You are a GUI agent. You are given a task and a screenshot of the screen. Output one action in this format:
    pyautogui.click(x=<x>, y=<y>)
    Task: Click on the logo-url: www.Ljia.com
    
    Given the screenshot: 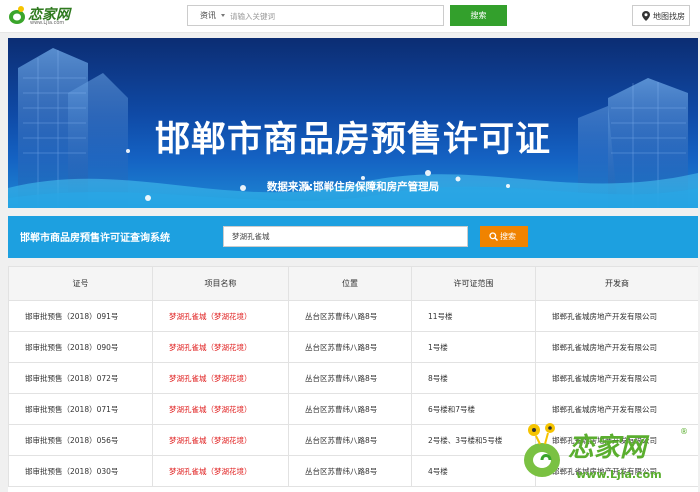 What is the action you would take?
    pyautogui.click(x=47, y=23)
    